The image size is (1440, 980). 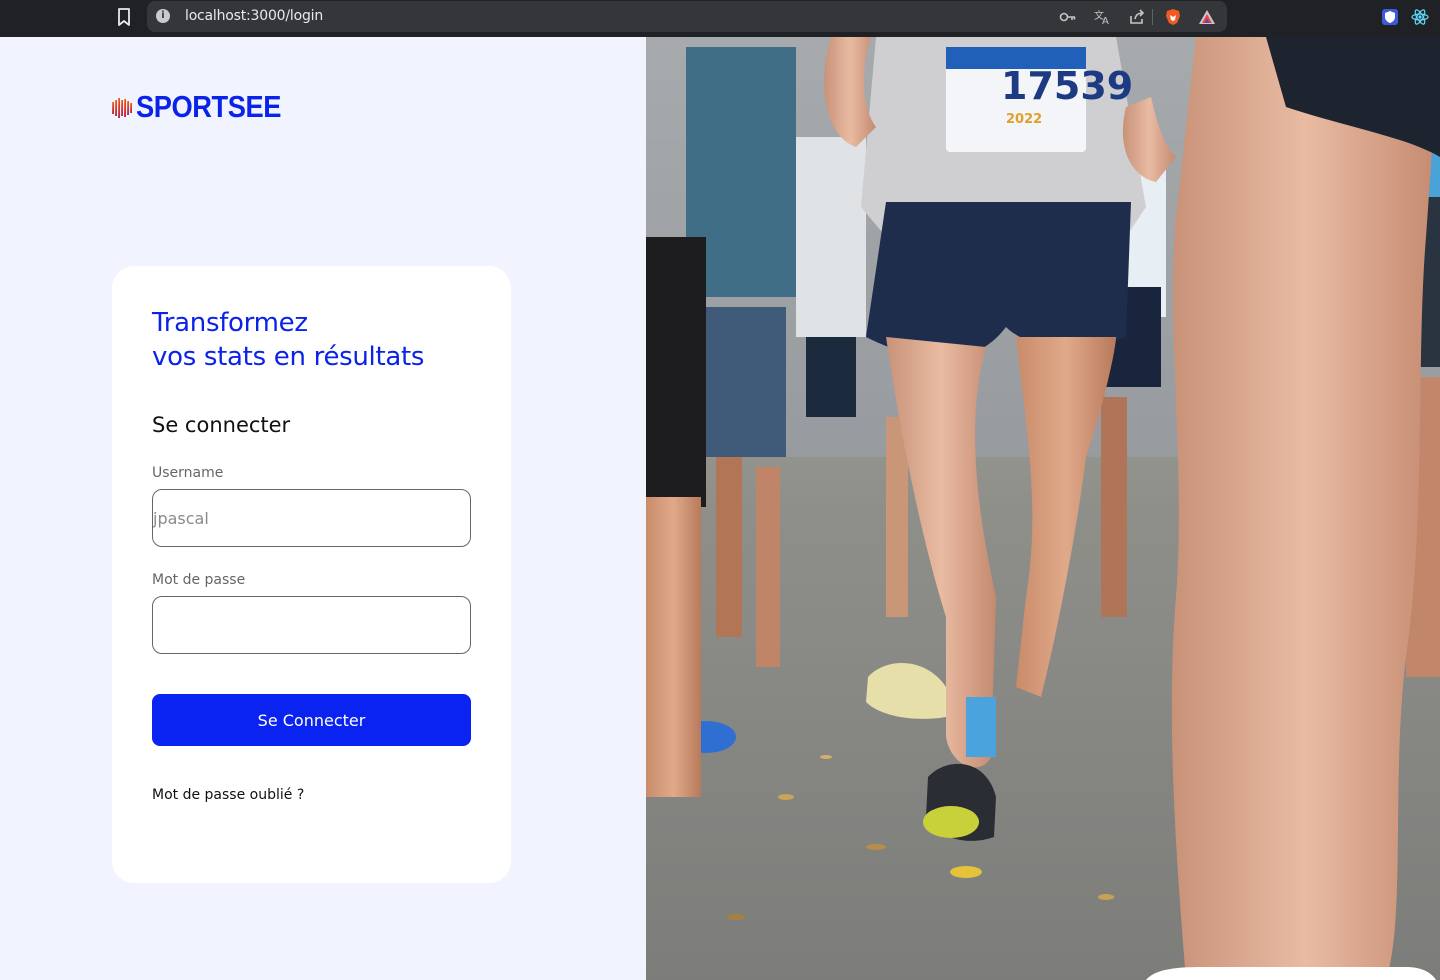 What do you see at coordinates (1390, 17) in the screenshot?
I see `extension-shield-icon` at bounding box center [1390, 17].